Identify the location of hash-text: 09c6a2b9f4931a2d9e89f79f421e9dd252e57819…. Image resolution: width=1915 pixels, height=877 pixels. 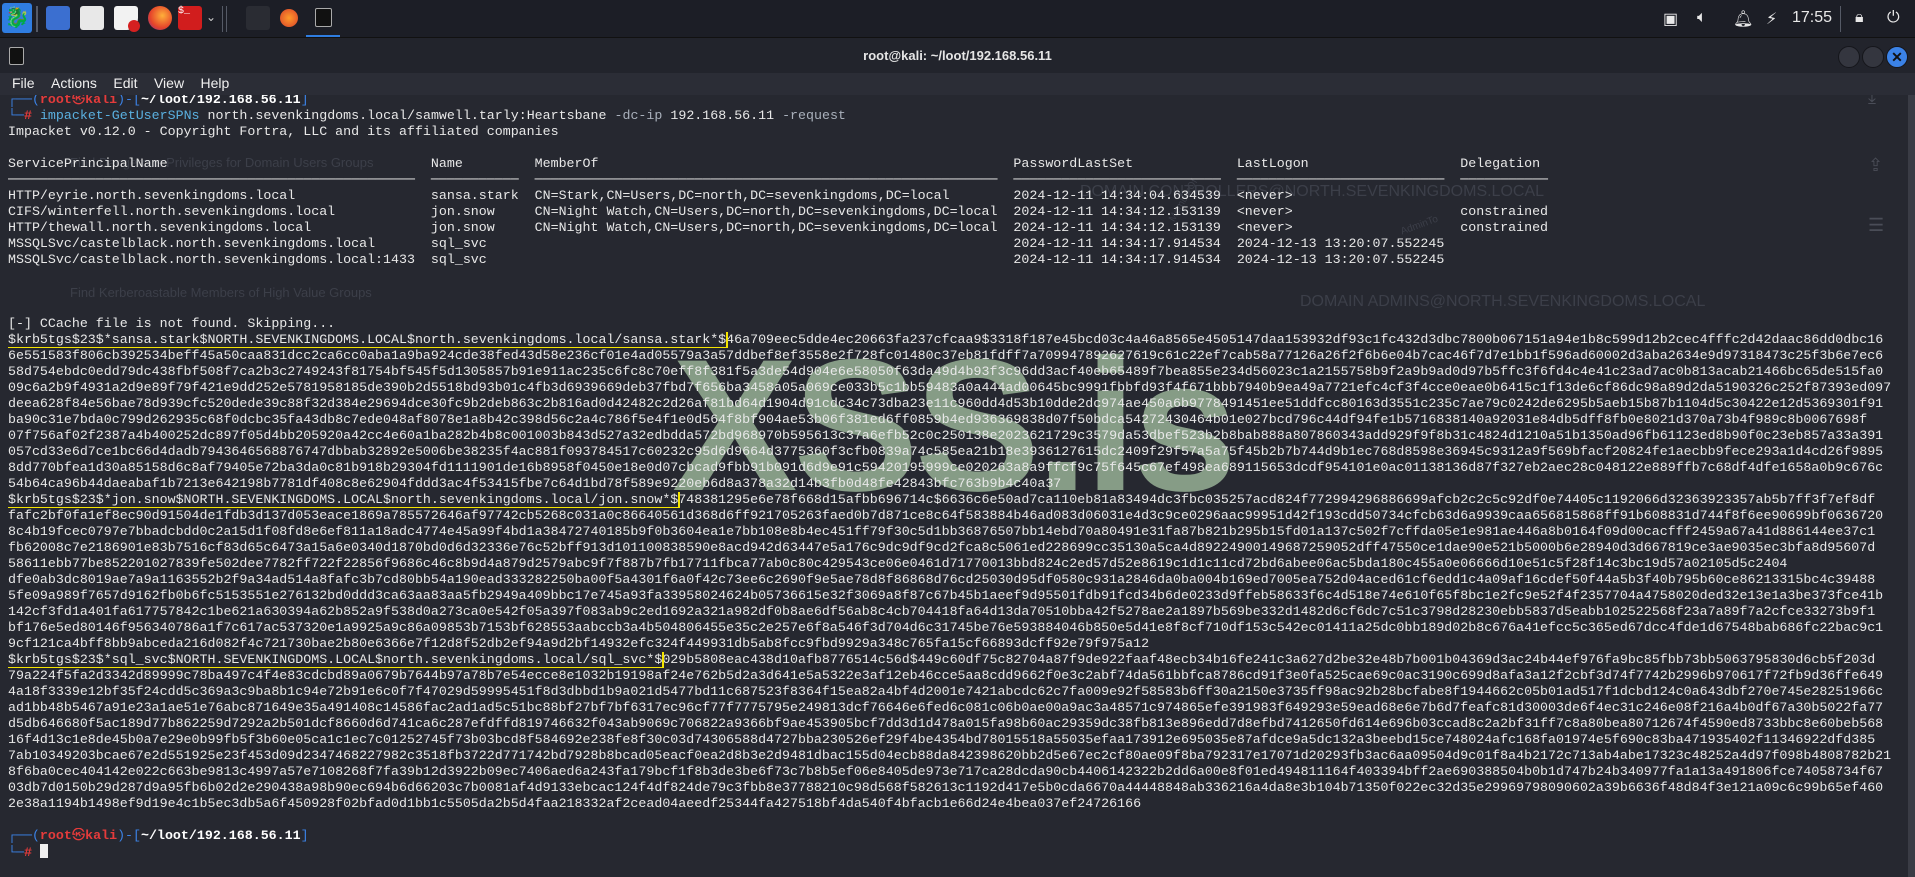
(950, 387).